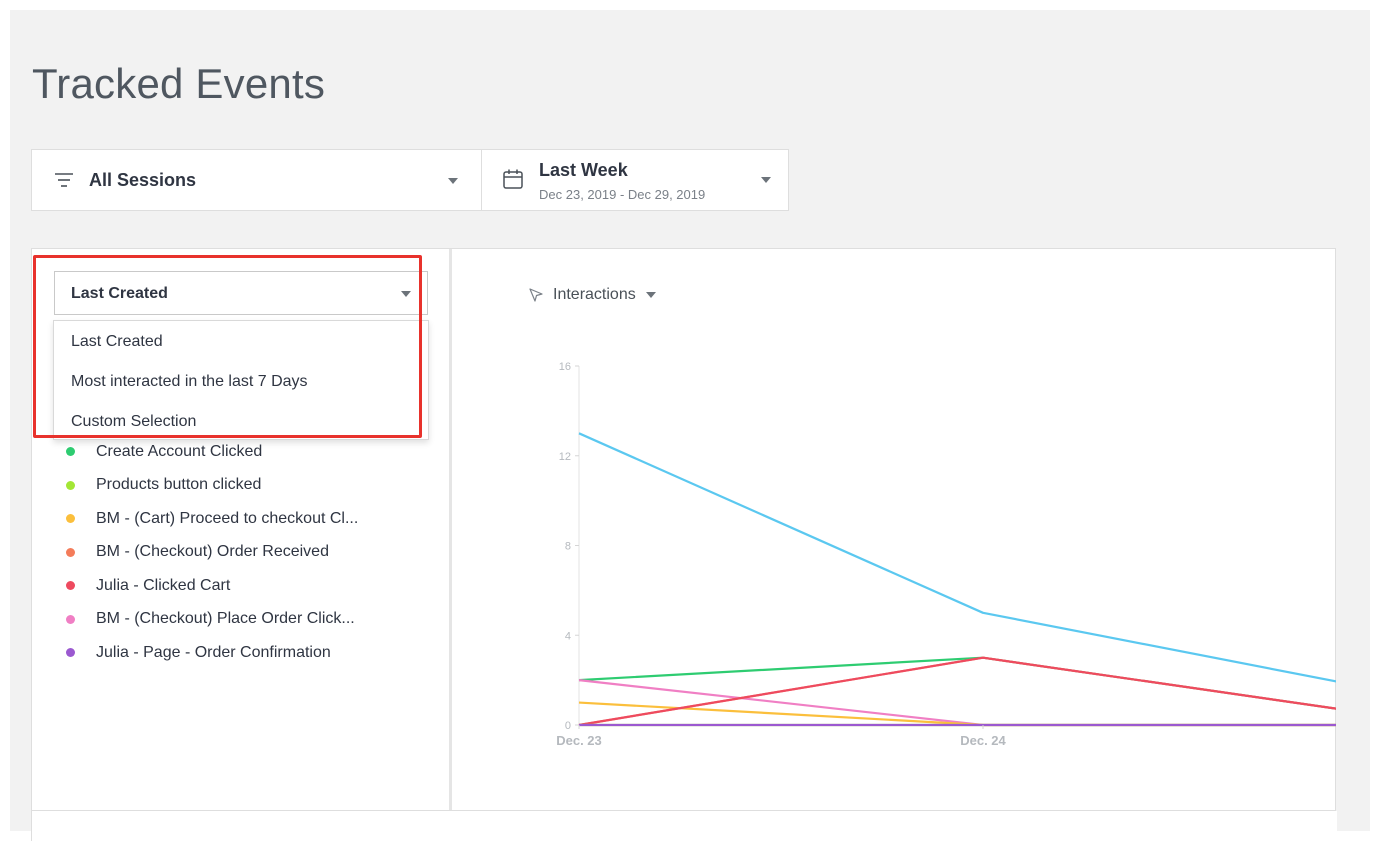  What do you see at coordinates (257, 180) in the screenshot?
I see `sessions-filter-dropdown: All Sessions` at bounding box center [257, 180].